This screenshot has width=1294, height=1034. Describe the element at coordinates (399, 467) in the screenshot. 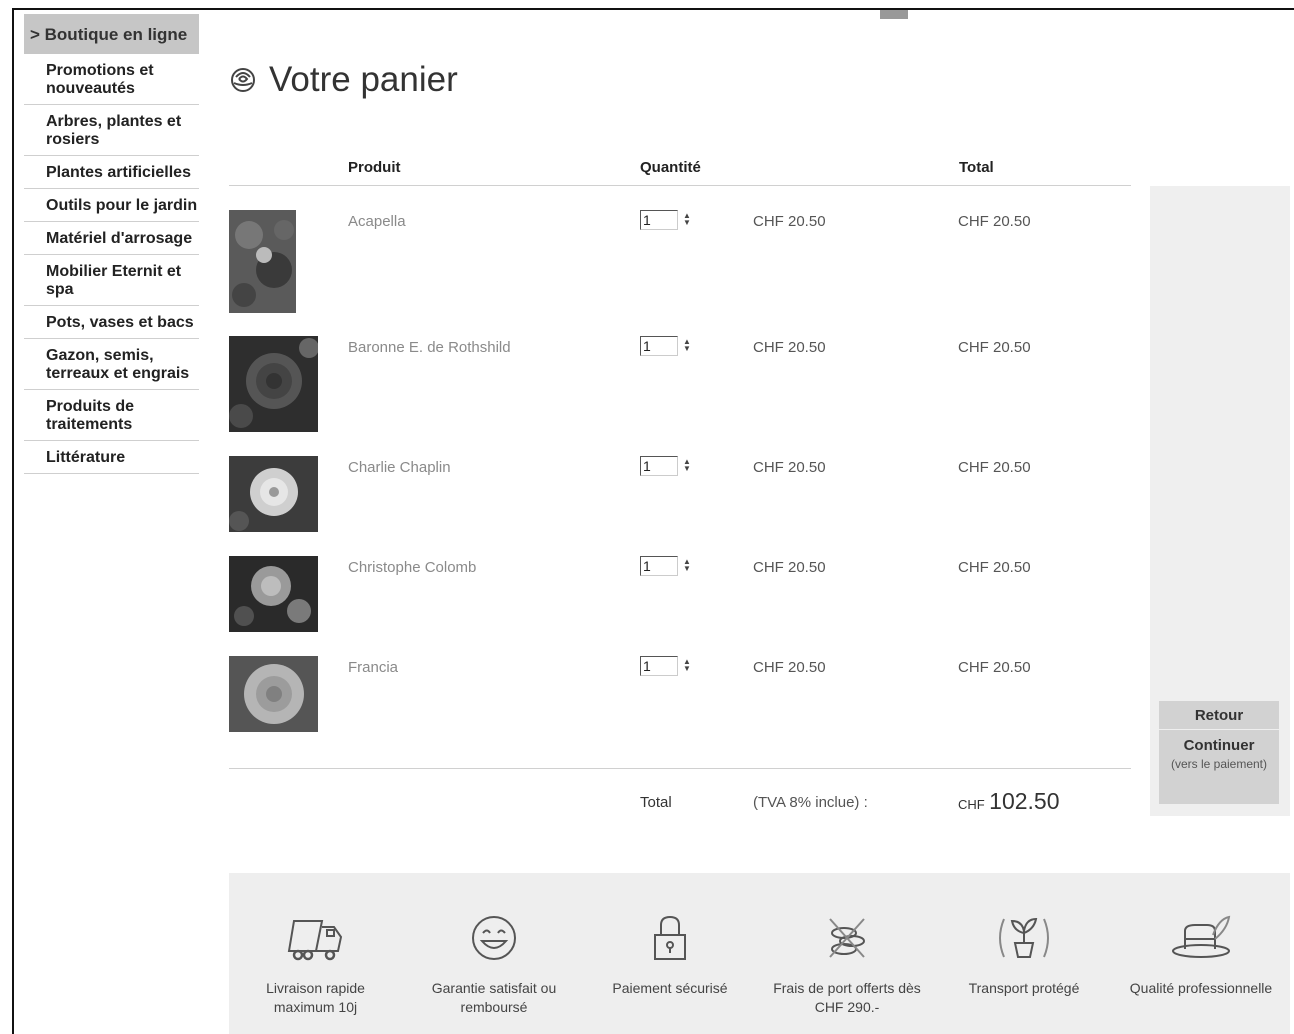

I see `product-name: Charlie Chaplin` at that location.